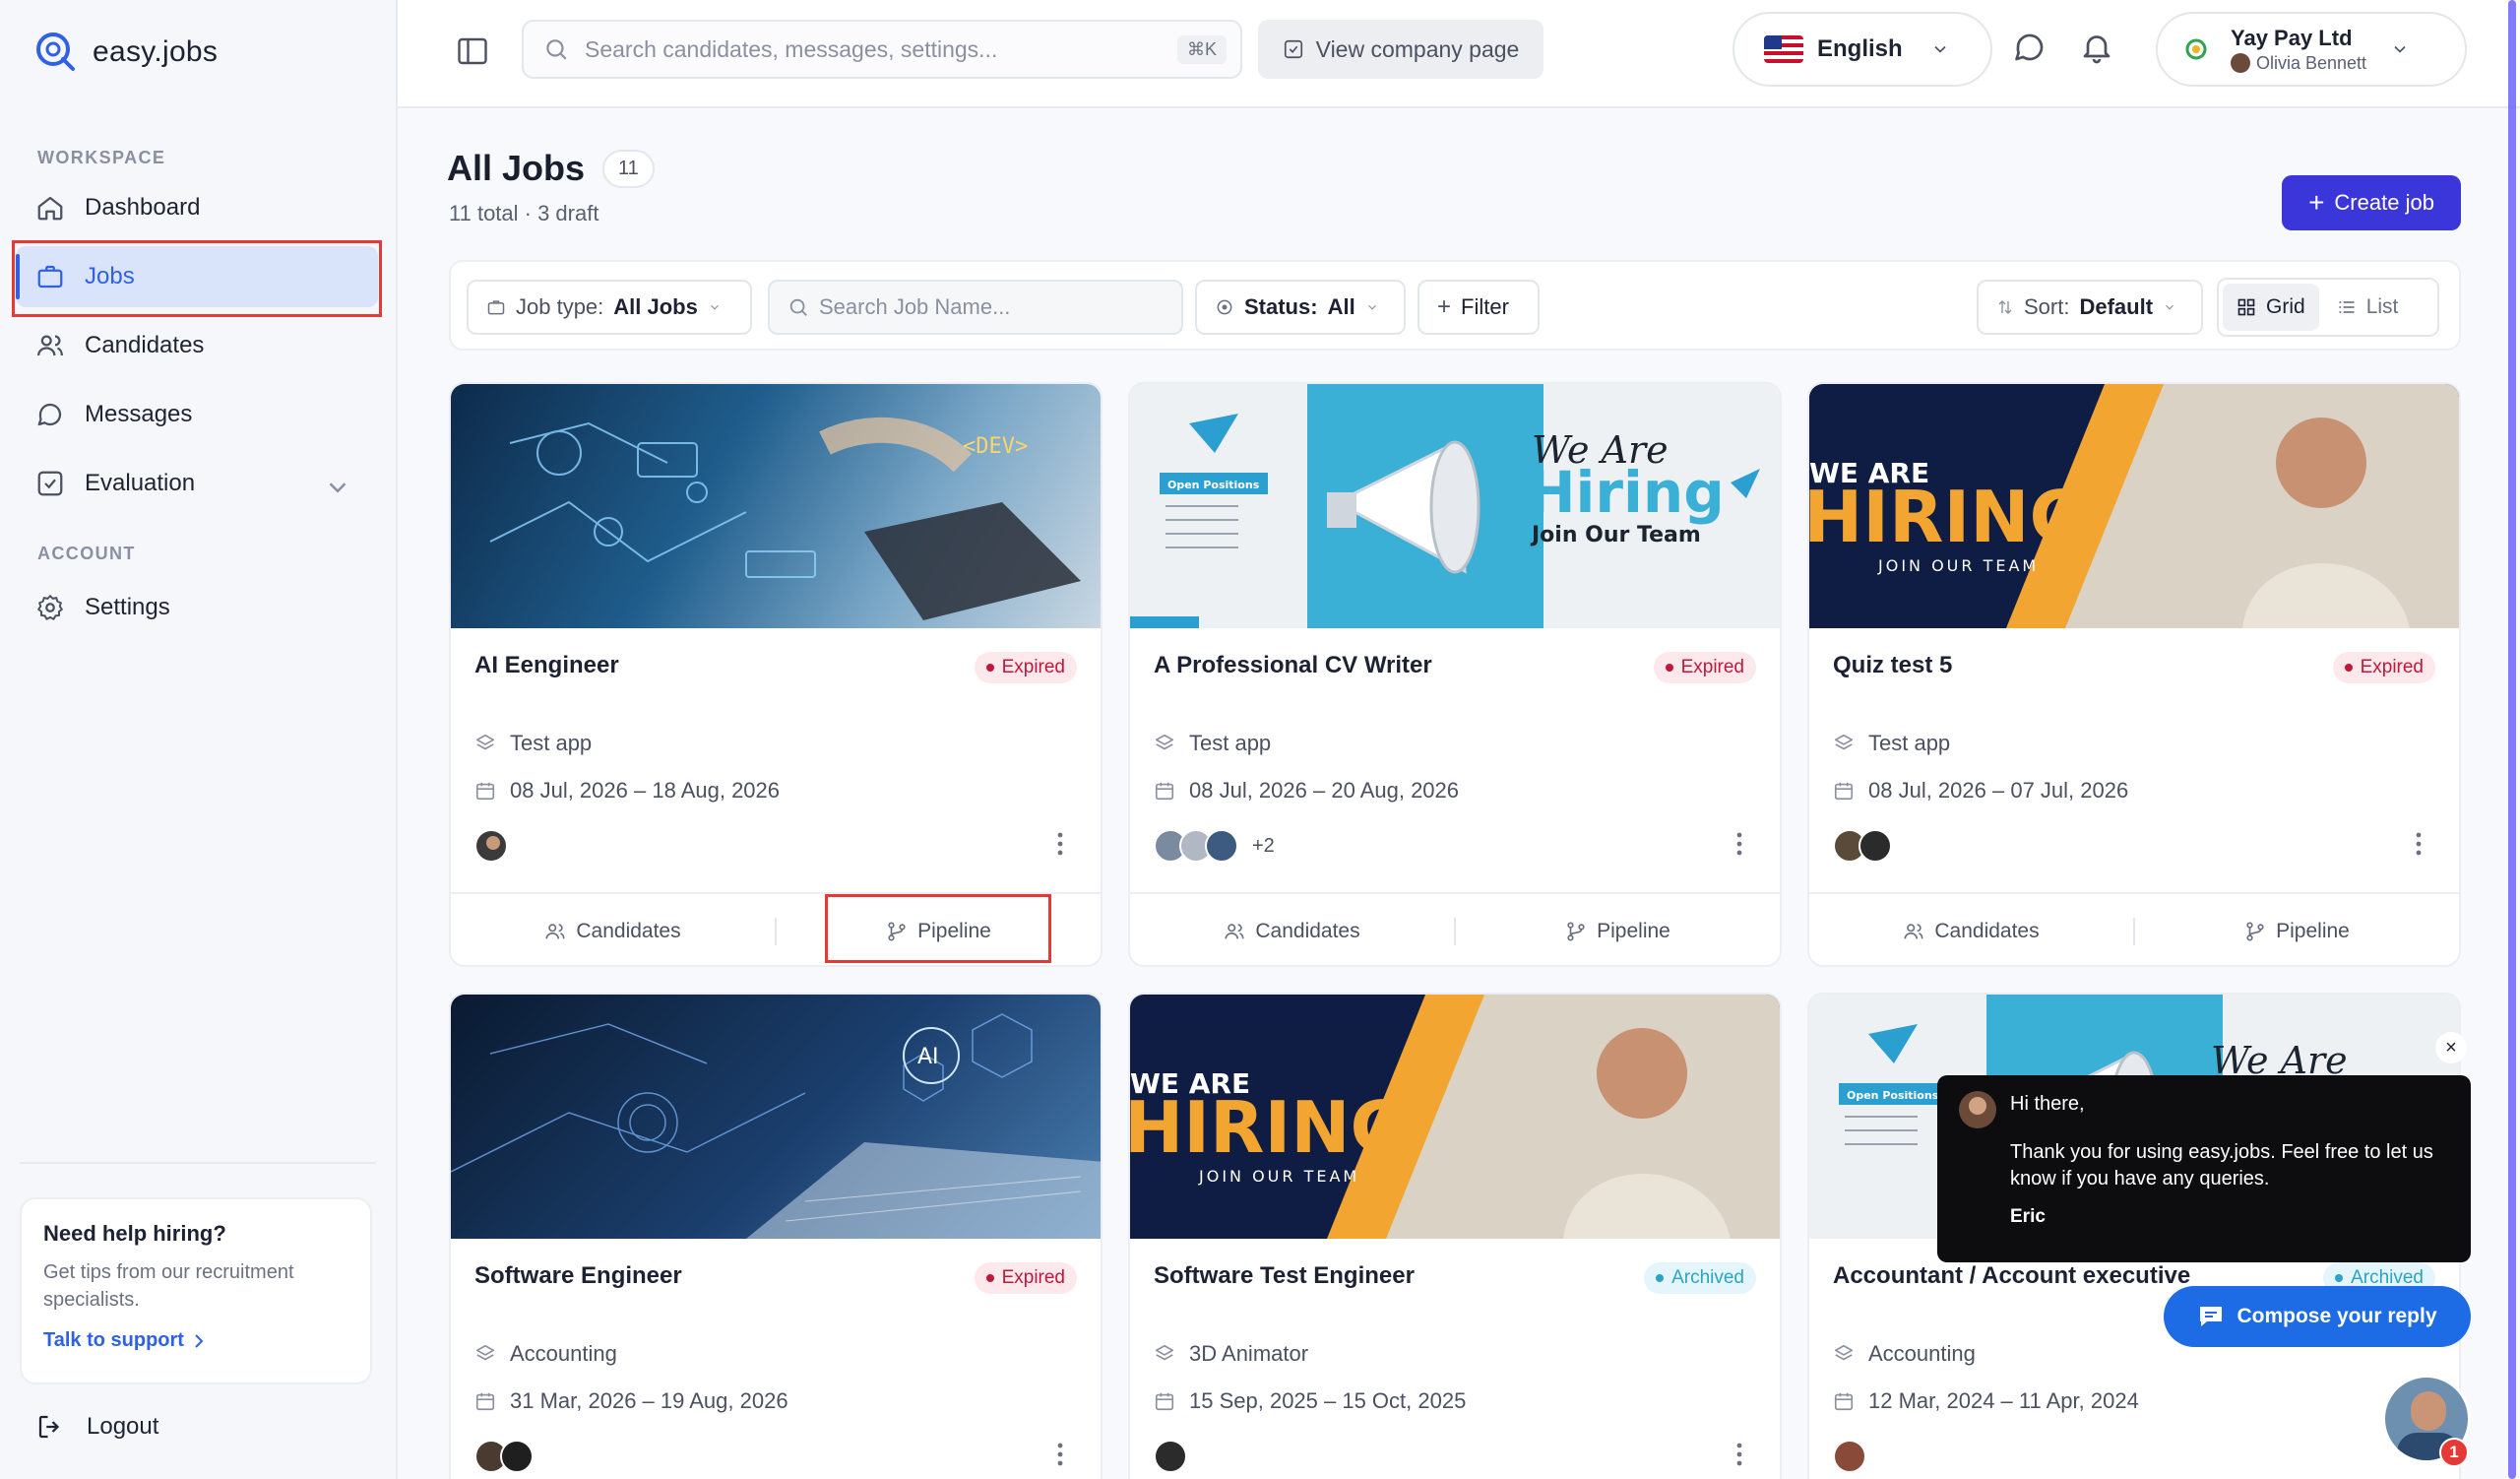  What do you see at coordinates (1300, 307) in the screenshot?
I see `status-dropdown: Status: All` at bounding box center [1300, 307].